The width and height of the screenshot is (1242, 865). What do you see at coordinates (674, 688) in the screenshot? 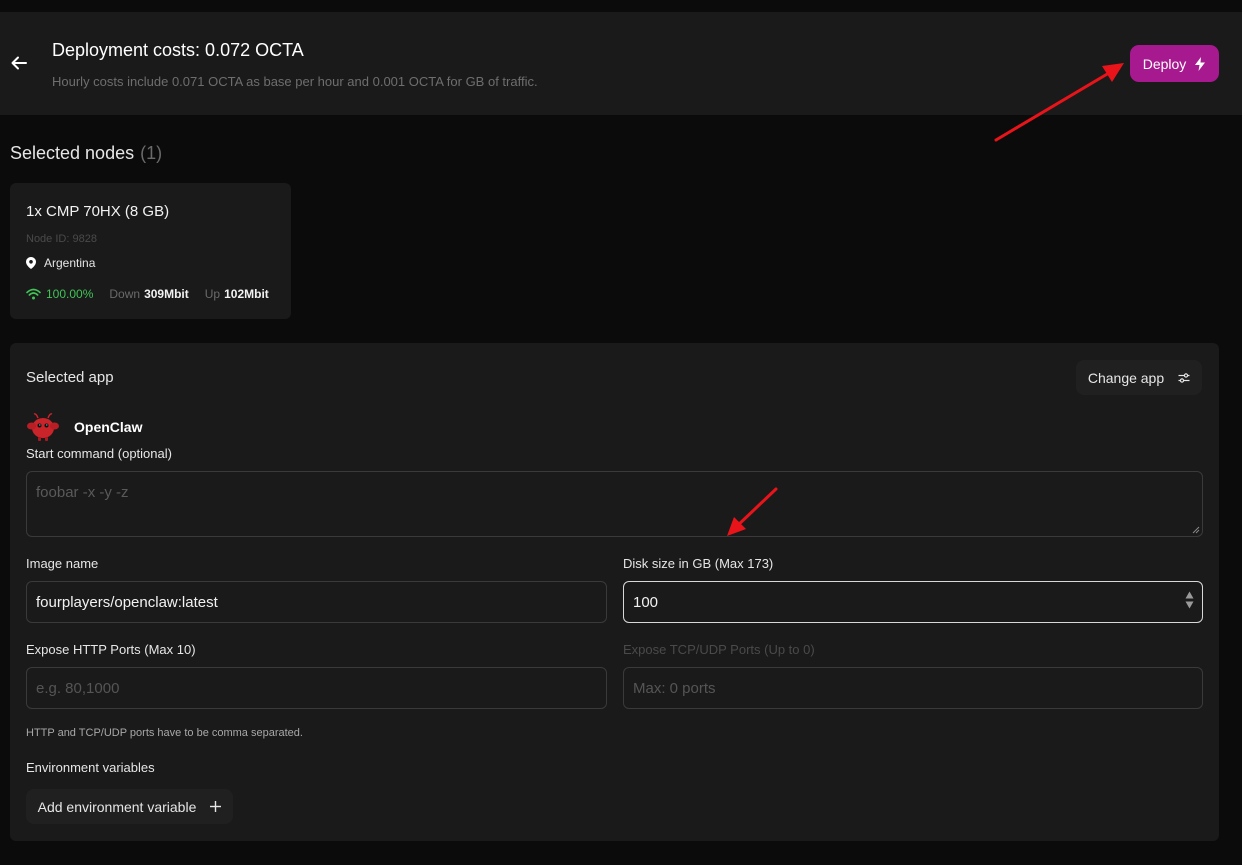
I see `tcp-udp-ports-placeholder: Max: 0 ports` at bounding box center [674, 688].